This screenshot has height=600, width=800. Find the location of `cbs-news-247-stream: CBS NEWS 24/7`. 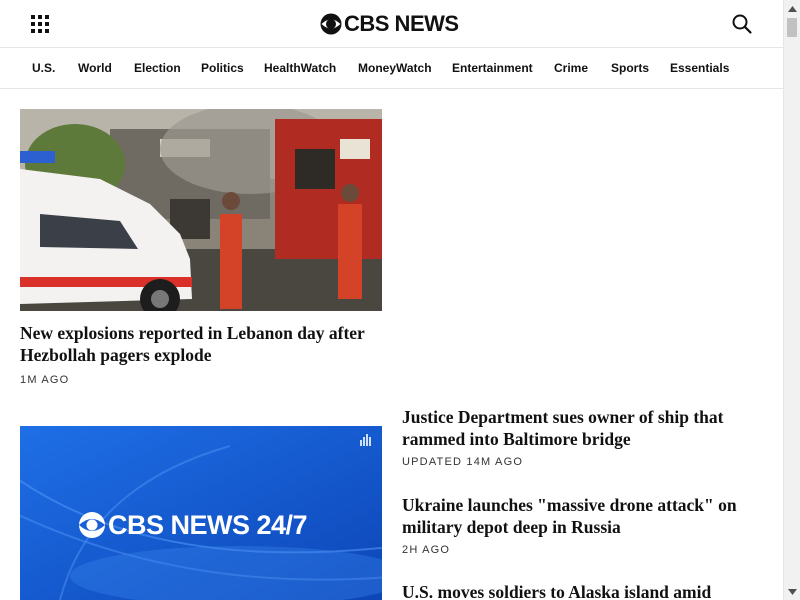

cbs-news-247-stream: CBS NEWS 24/7 is located at coordinates (201, 513).